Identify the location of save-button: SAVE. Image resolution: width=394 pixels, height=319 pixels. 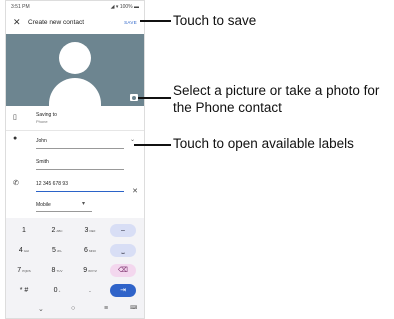
(130, 22).